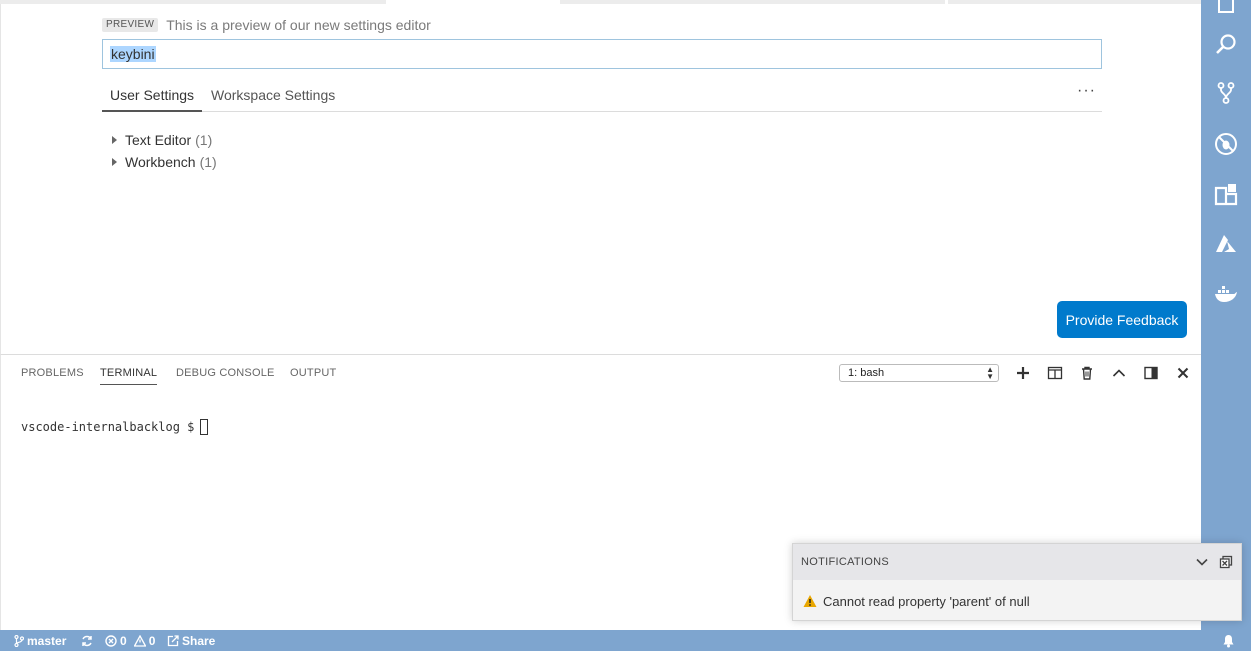 This screenshot has width=1251, height=651. What do you see at coordinates (866, 373) in the screenshot?
I see `terminal-select-value: 1: bash` at bounding box center [866, 373].